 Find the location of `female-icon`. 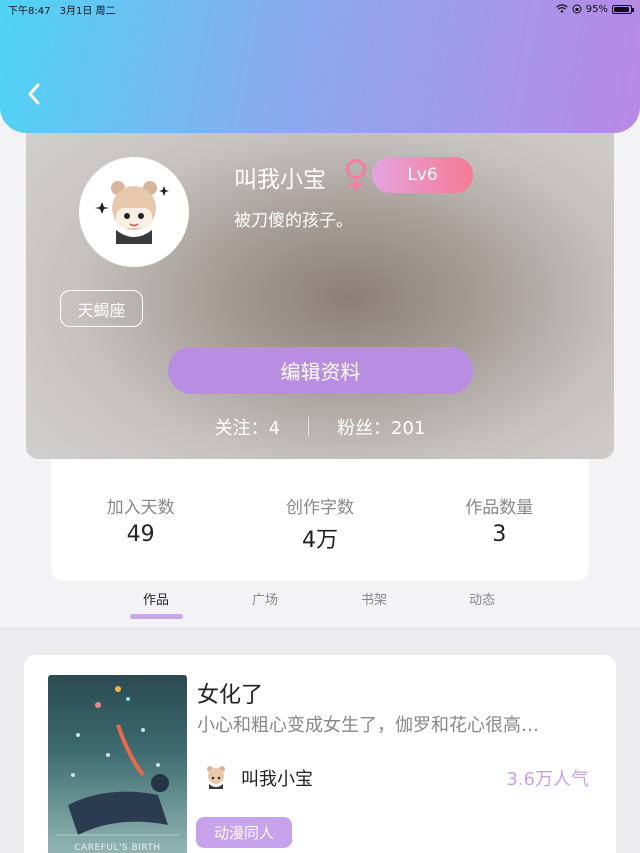

female-icon is located at coordinates (356, 175).